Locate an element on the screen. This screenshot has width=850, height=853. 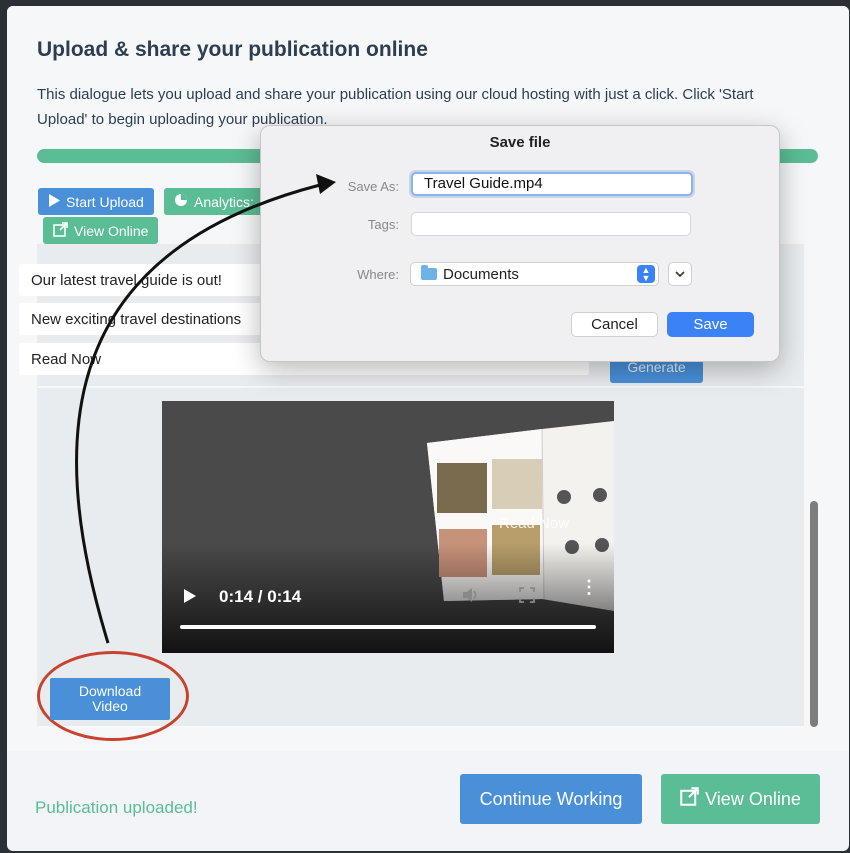
analytics-label: Analytics: is located at coordinates (224, 201).